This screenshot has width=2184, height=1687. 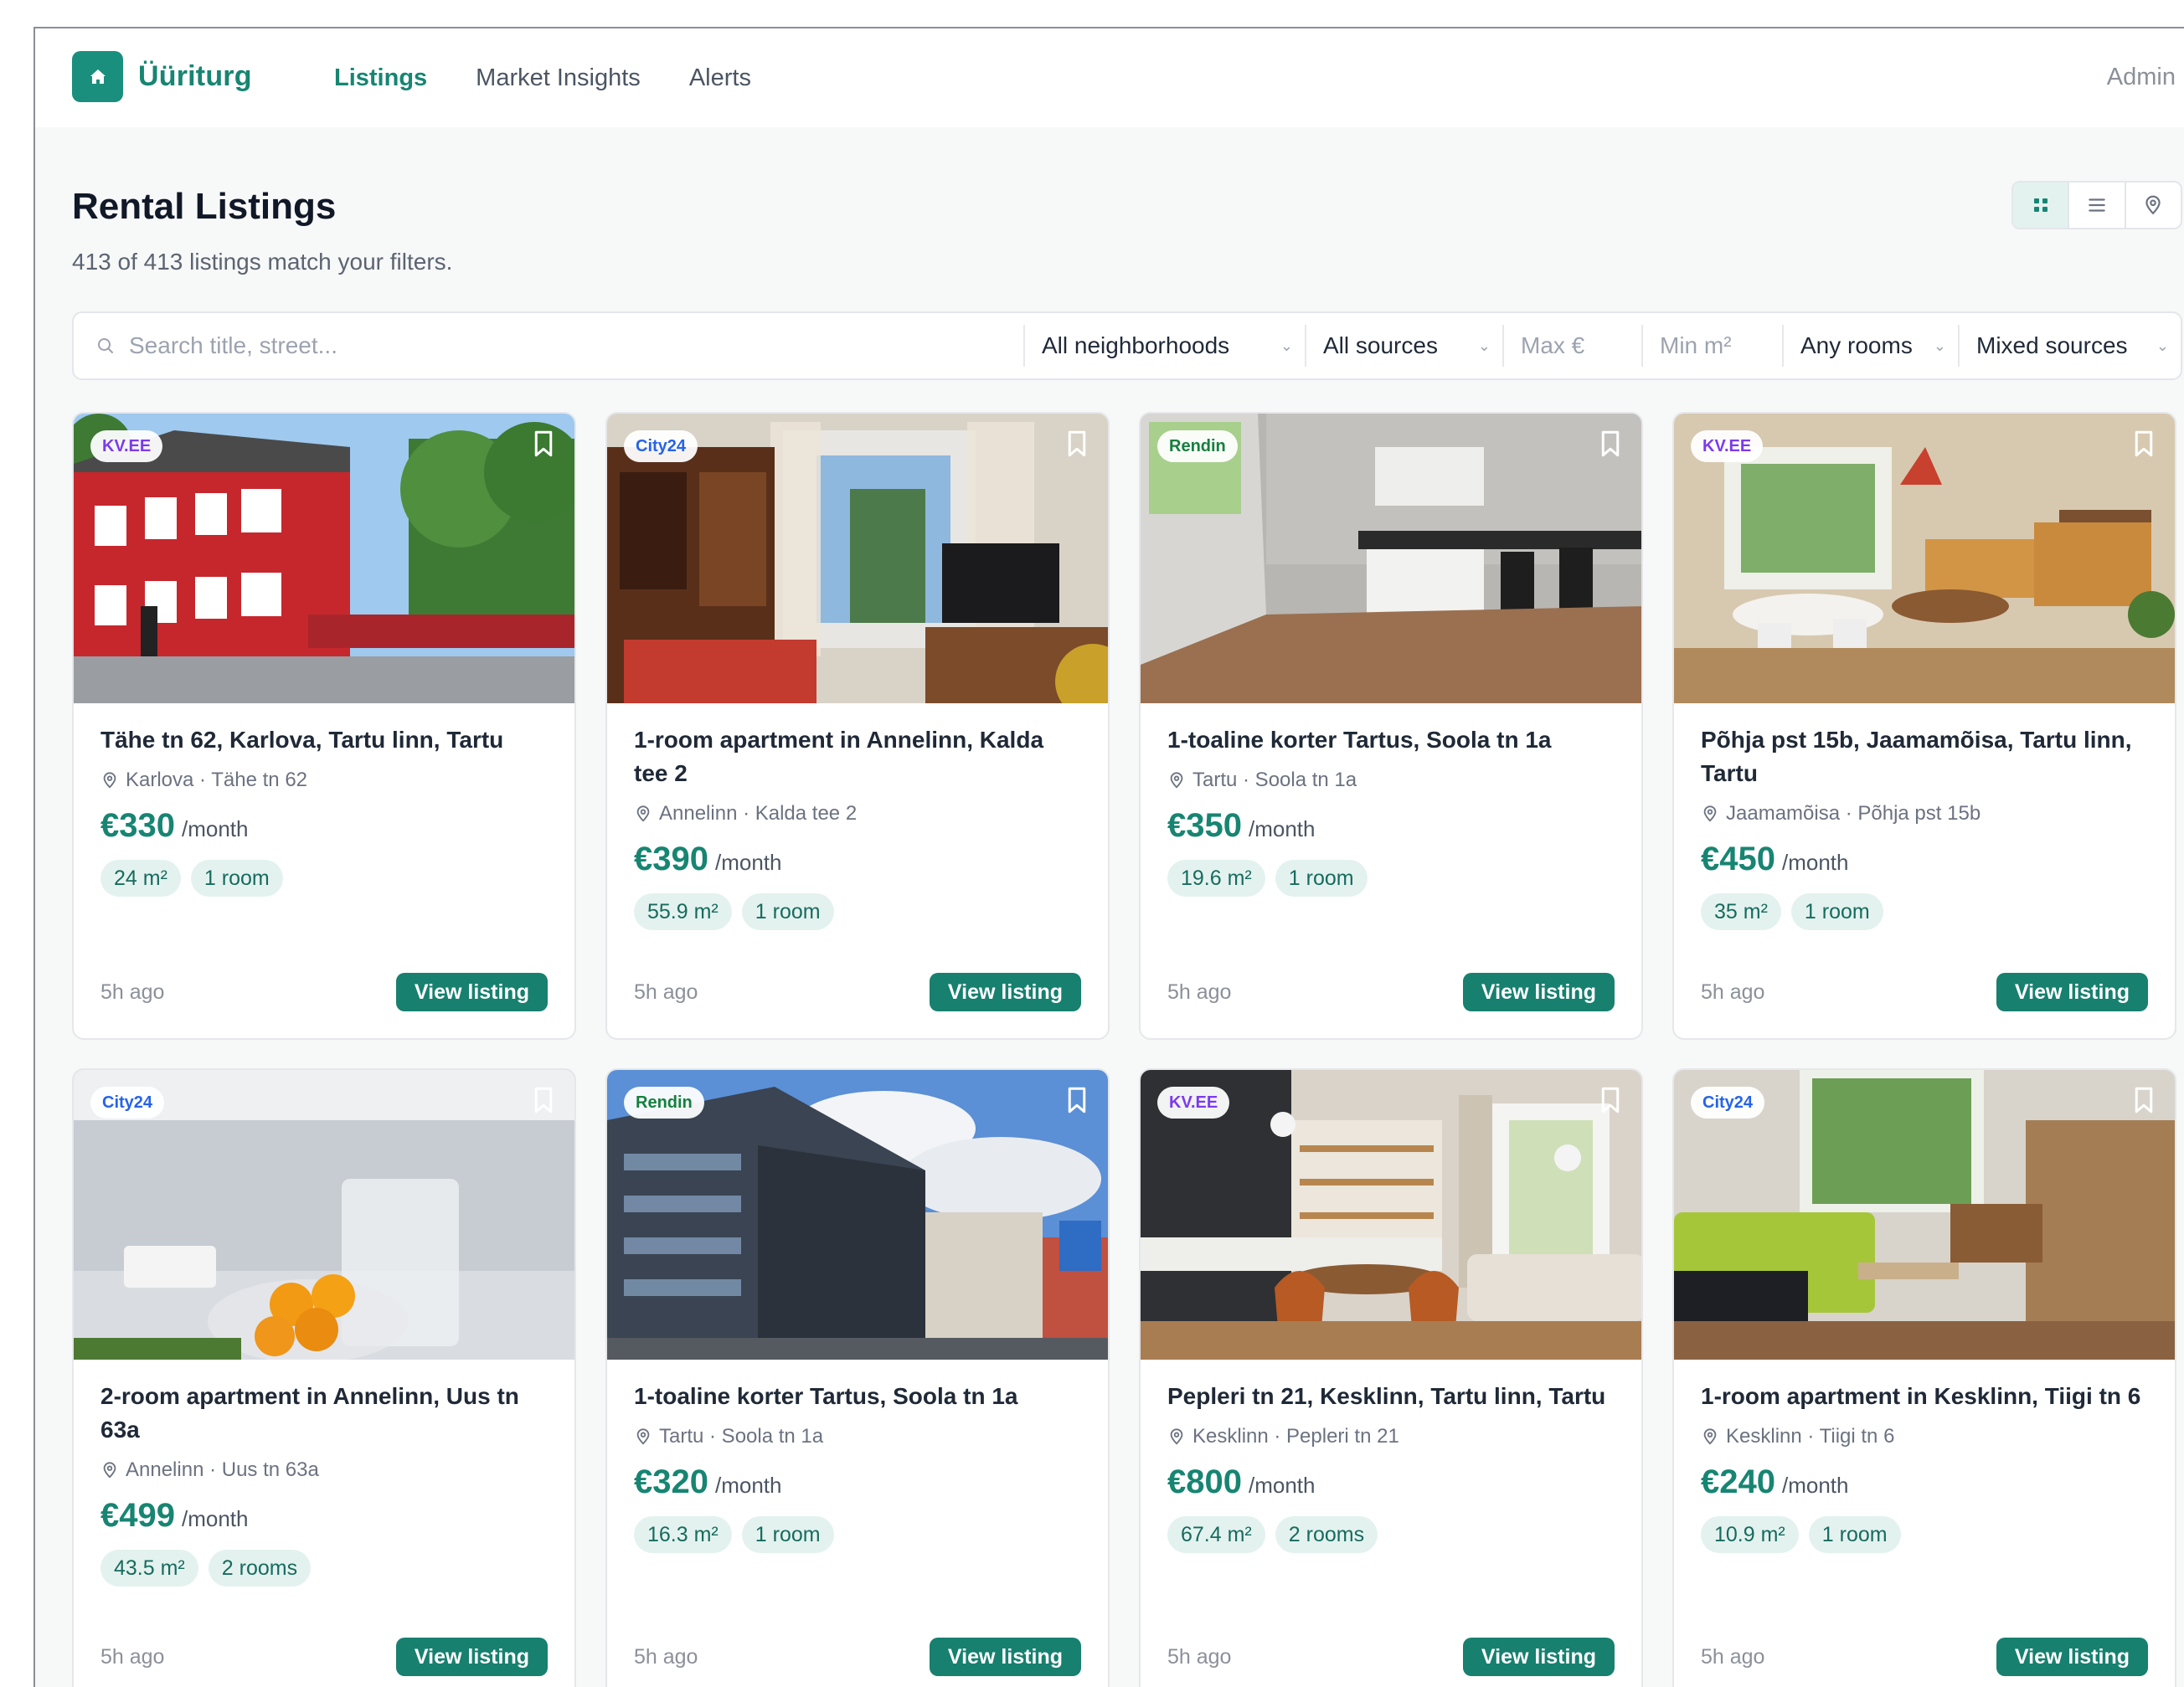 I want to click on rooms-select: Any rooms ⌄, so click(x=1870, y=346).